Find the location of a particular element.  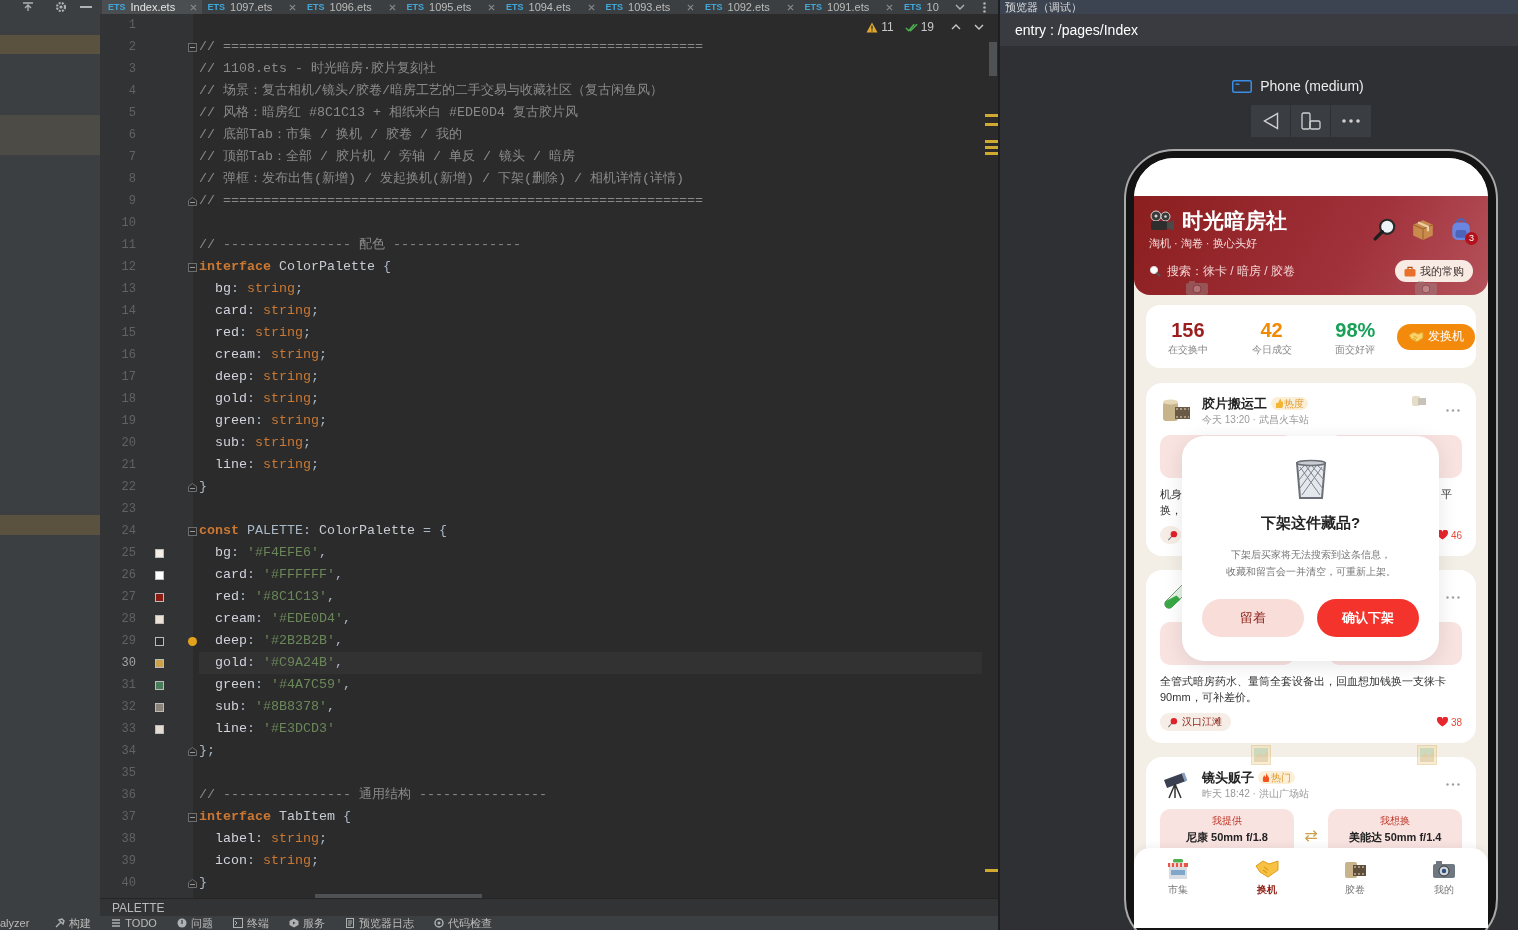

code-line: icon: string; is located at coordinates (266, 861).